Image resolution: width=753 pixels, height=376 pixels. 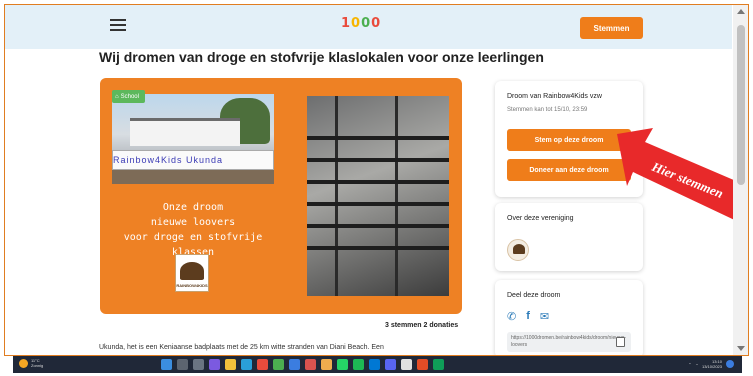 I want to click on chrome-icon, so click(x=438, y=364).